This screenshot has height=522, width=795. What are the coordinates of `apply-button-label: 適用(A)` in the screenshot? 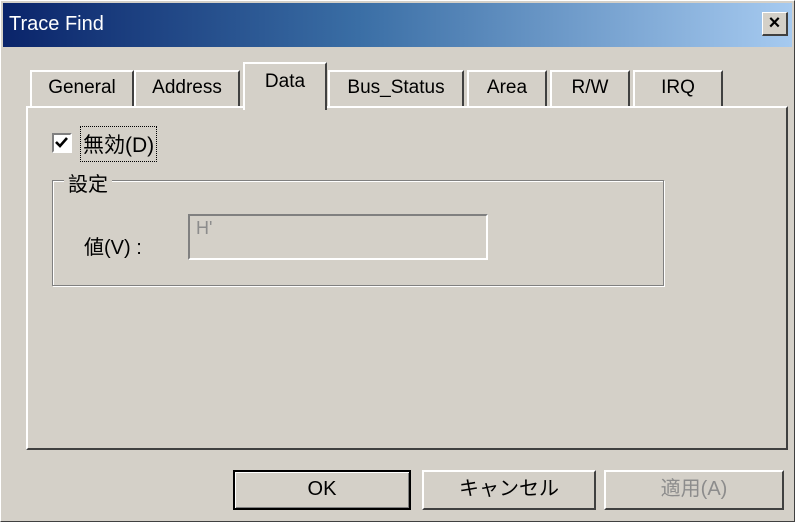 It's located at (694, 489).